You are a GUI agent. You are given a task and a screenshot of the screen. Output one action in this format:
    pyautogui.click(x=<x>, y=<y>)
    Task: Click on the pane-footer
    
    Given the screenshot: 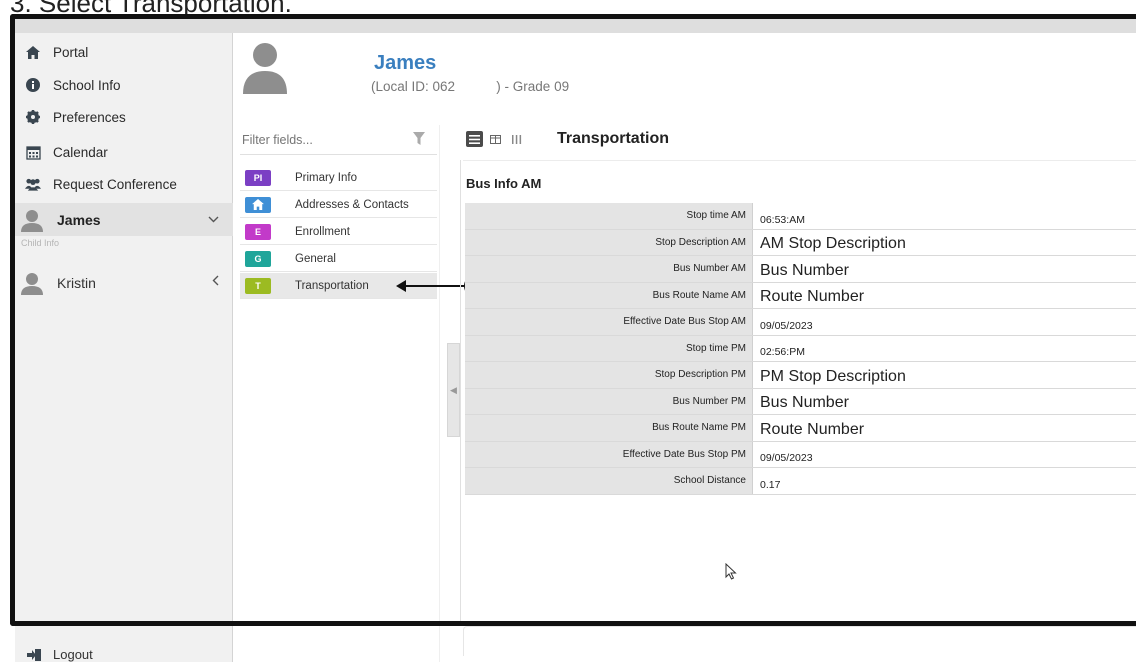 What is the action you would take?
    pyautogui.click(x=799, y=641)
    